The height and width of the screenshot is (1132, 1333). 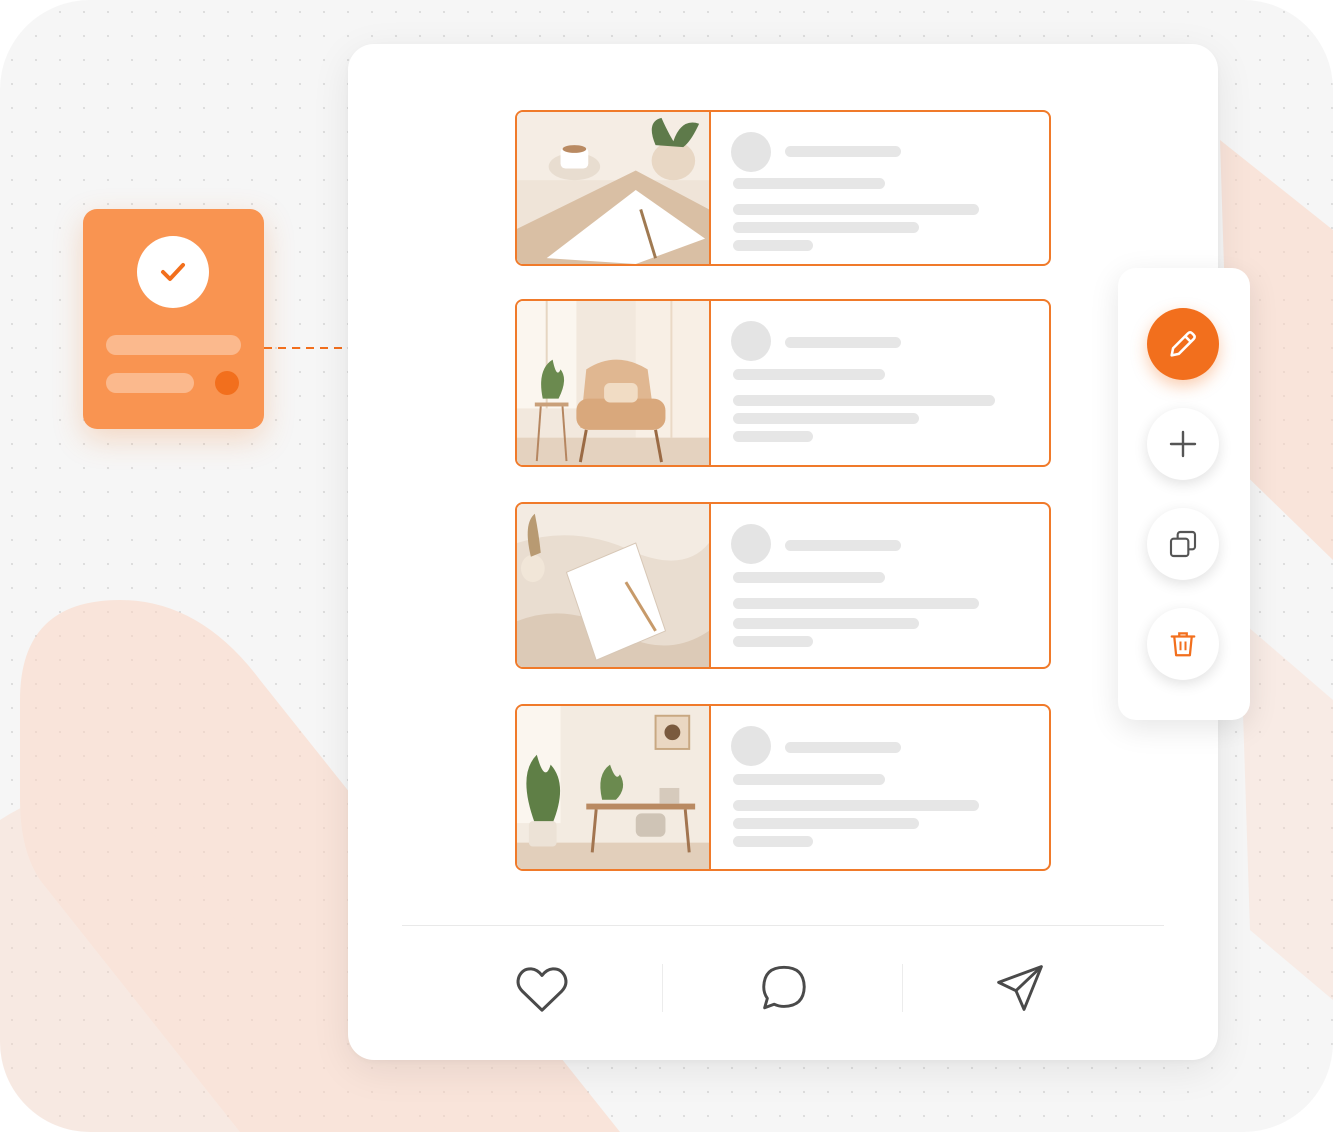 I want to click on notebook-fabric-photo, so click(x=614, y=585).